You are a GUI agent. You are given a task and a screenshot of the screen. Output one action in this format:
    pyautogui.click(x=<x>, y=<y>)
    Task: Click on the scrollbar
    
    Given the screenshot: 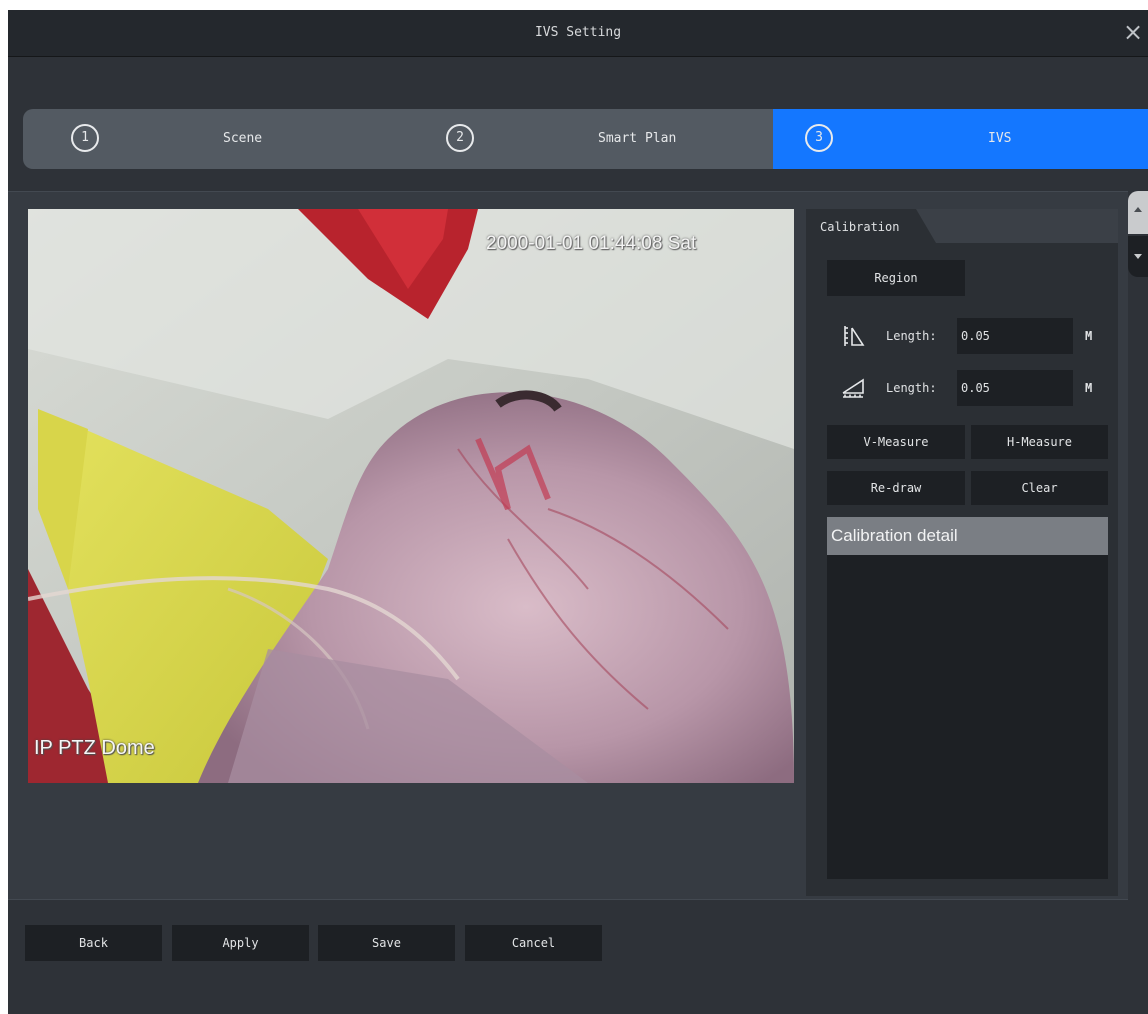 What is the action you would take?
    pyautogui.click(x=1138, y=236)
    